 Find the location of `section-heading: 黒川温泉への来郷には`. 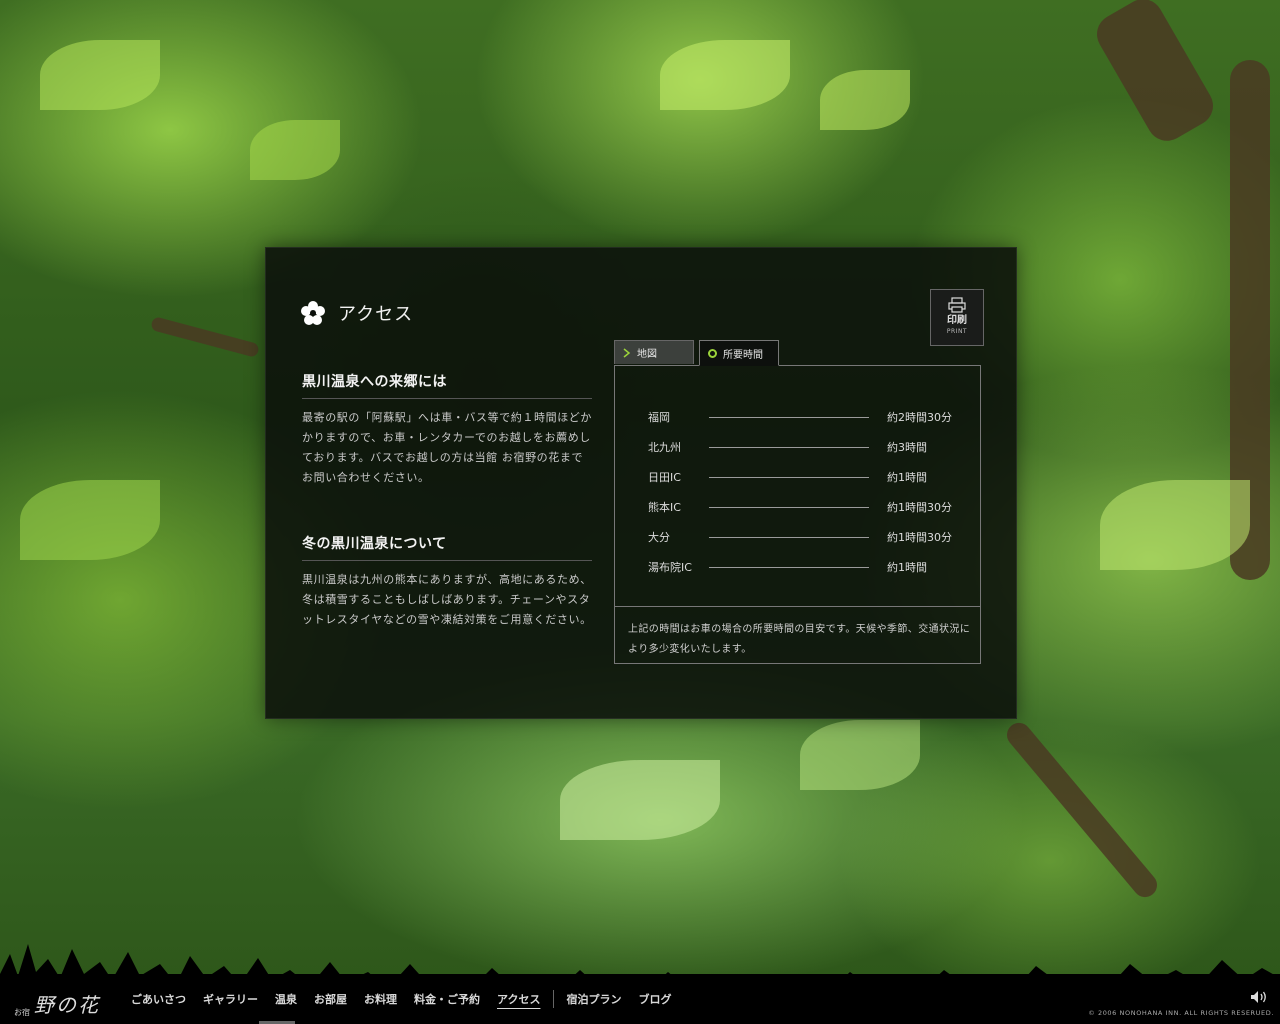

section-heading: 黒川温泉への来郷には is located at coordinates (447, 385).